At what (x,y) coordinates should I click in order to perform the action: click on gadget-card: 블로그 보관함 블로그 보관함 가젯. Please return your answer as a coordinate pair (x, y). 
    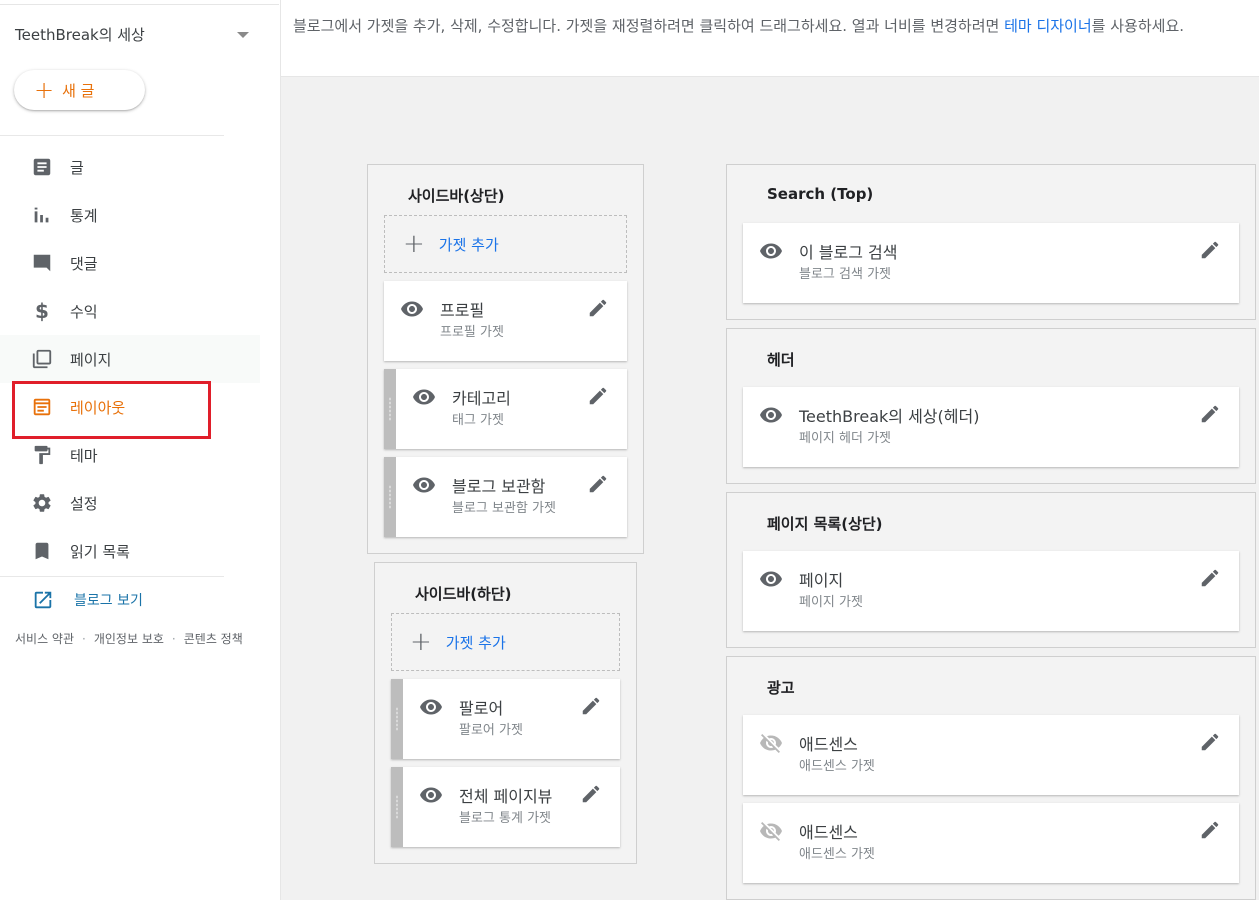
    Looking at the image, I should click on (505, 497).